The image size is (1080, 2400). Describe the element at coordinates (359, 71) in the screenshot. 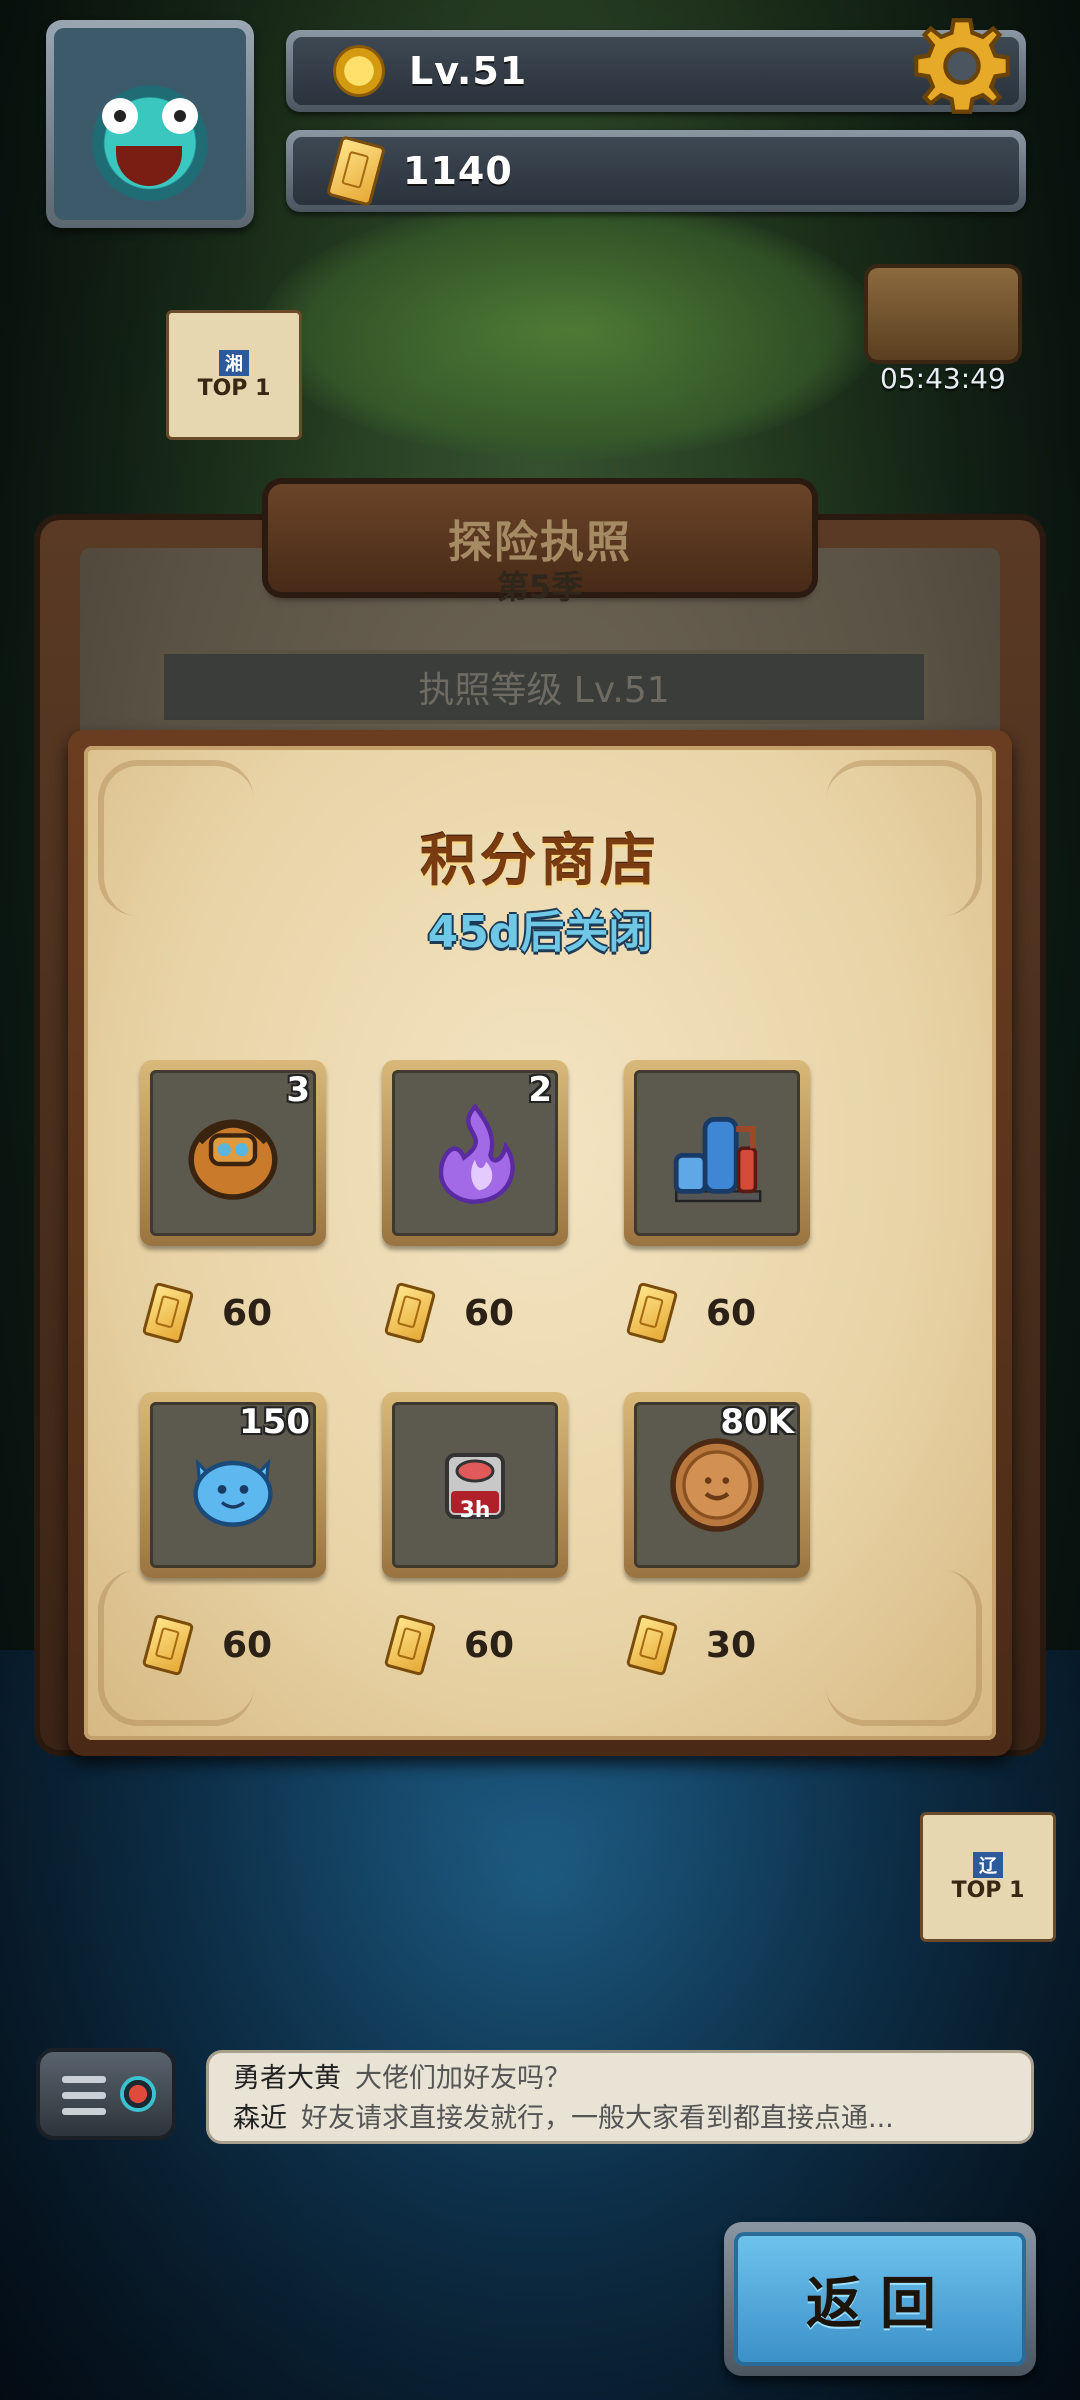

I see `medal-icon` at that location.